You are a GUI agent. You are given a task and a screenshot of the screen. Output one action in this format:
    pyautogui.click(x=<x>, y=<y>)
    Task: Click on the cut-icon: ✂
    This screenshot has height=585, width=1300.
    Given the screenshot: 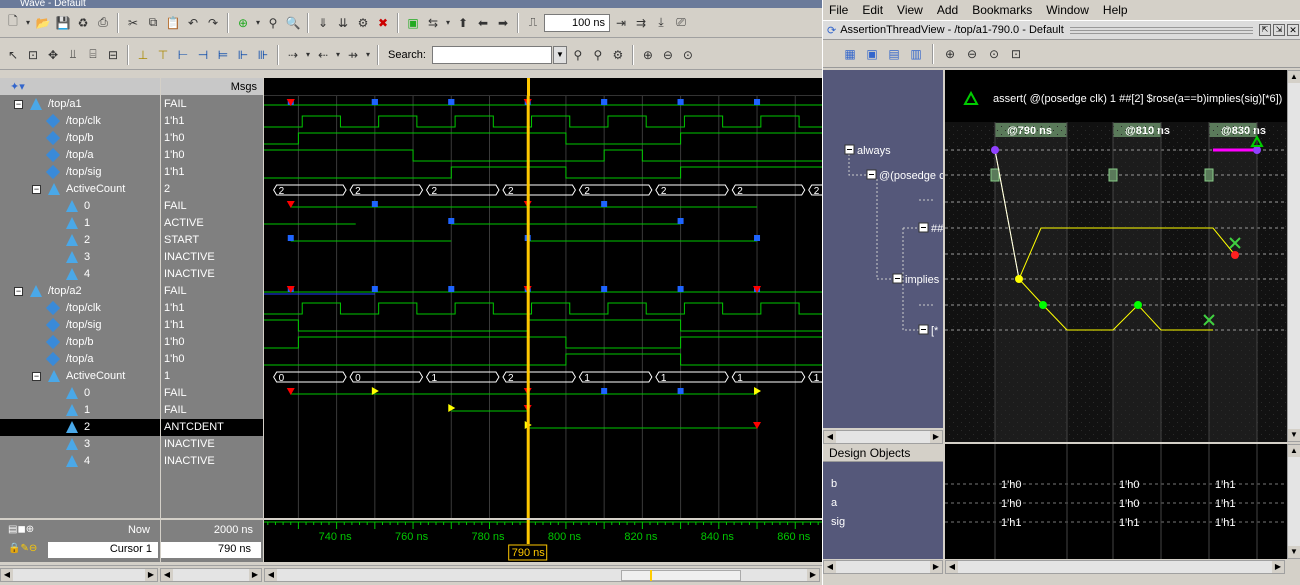 What is the action you would take?
    pyautogui.click(x=133, y=23)
    